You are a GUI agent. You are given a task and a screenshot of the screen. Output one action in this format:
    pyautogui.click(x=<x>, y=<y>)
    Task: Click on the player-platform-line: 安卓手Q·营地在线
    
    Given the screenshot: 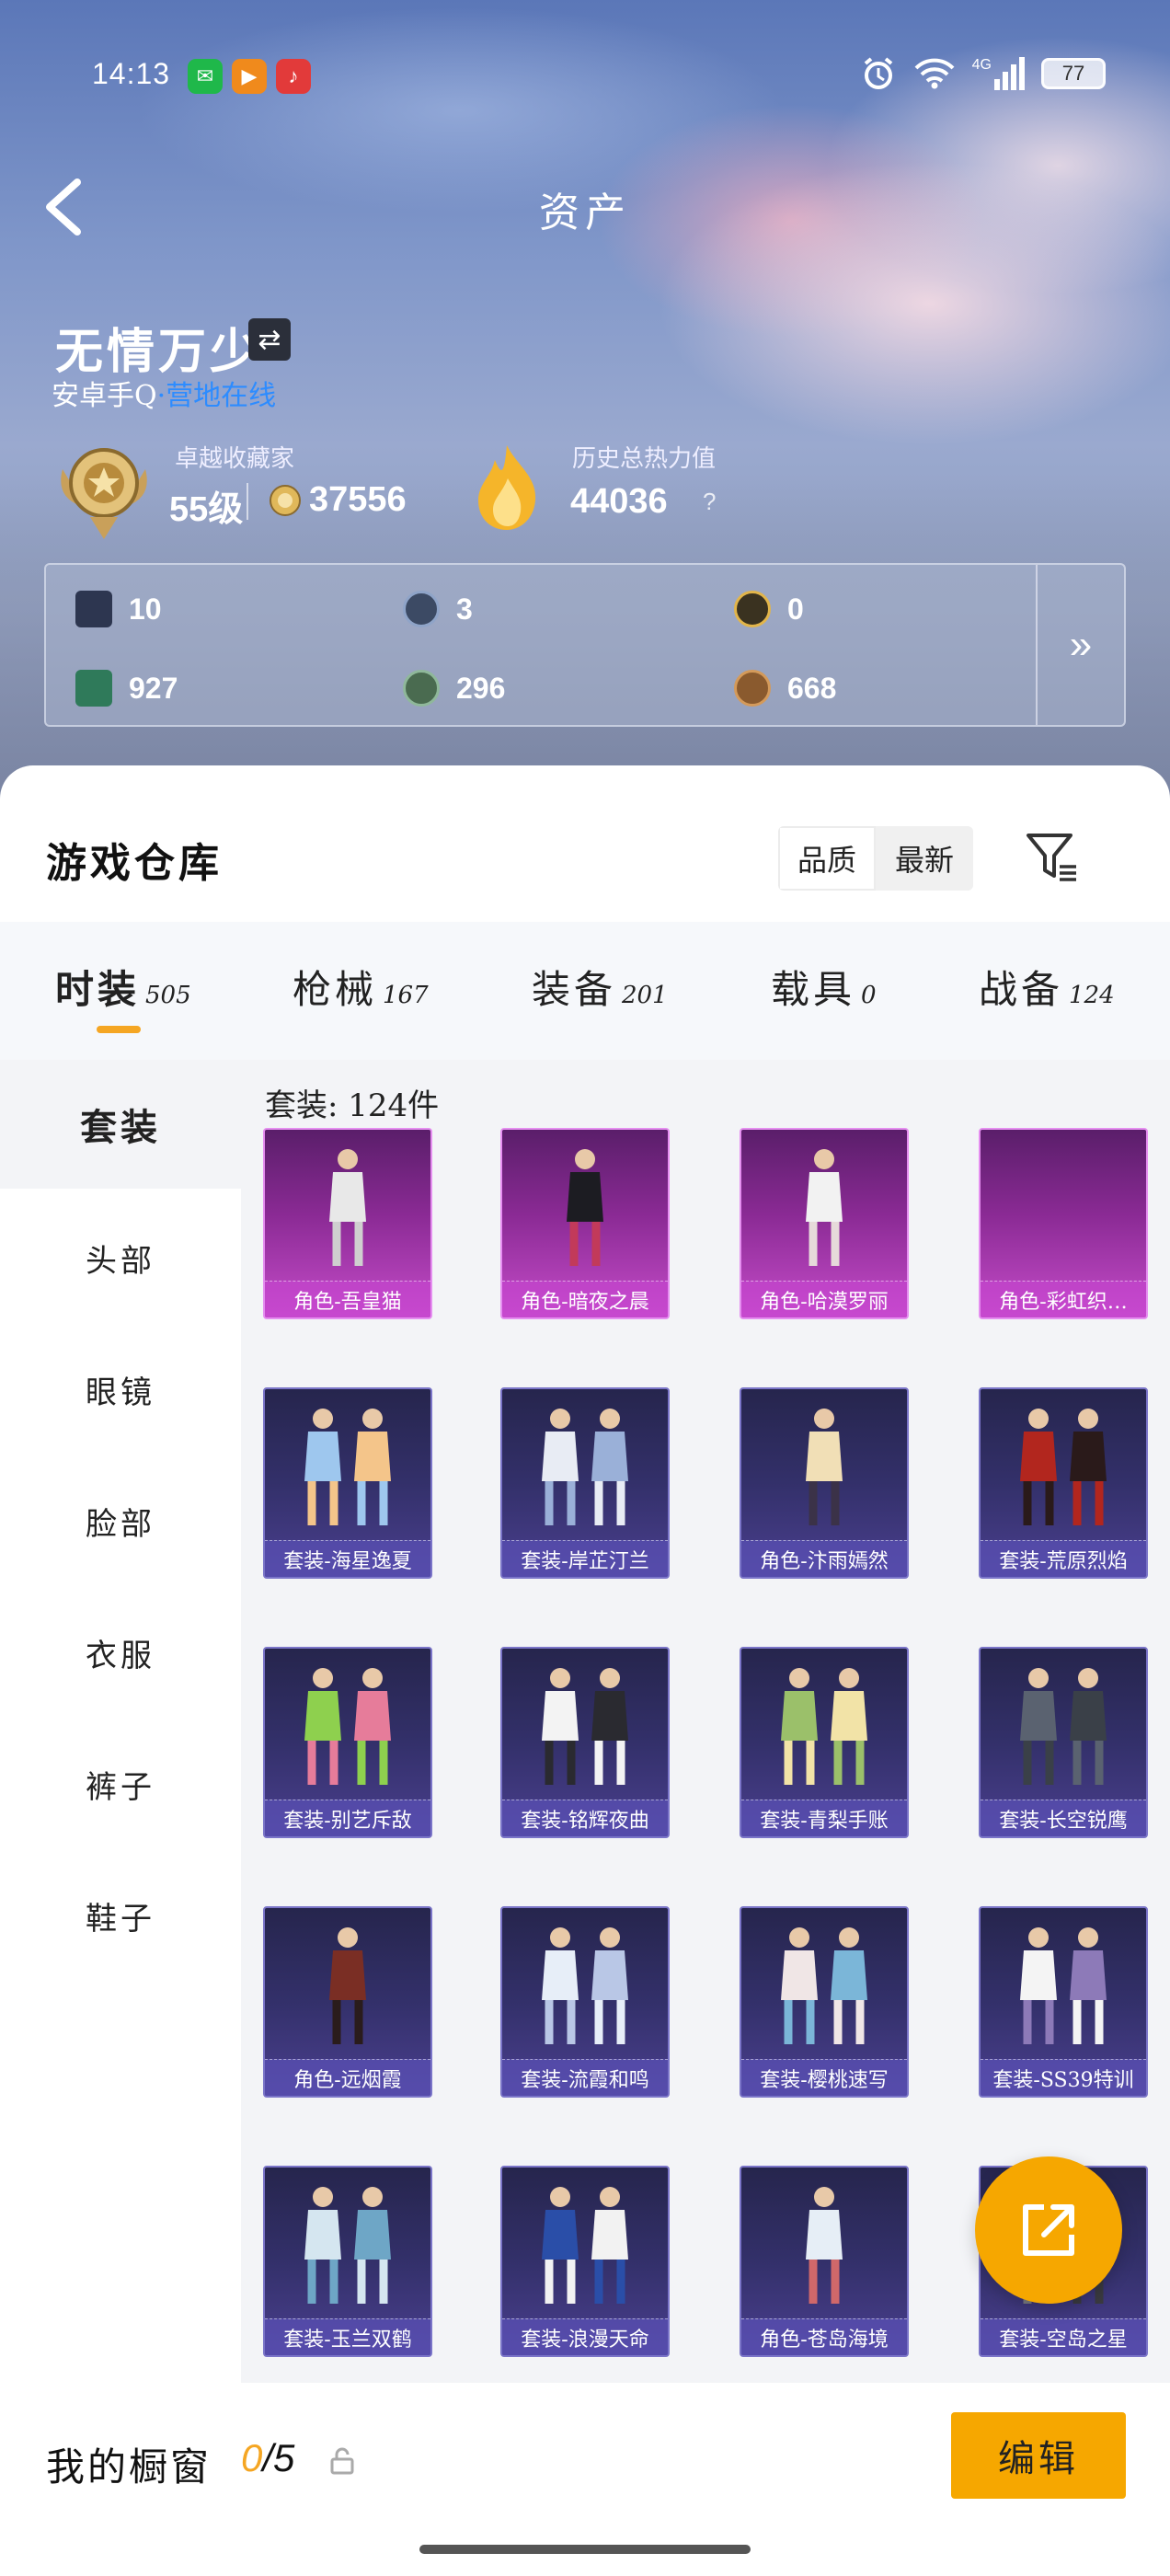 What is the action you would take?
    pyautogui.click(x=164, y=393)
    